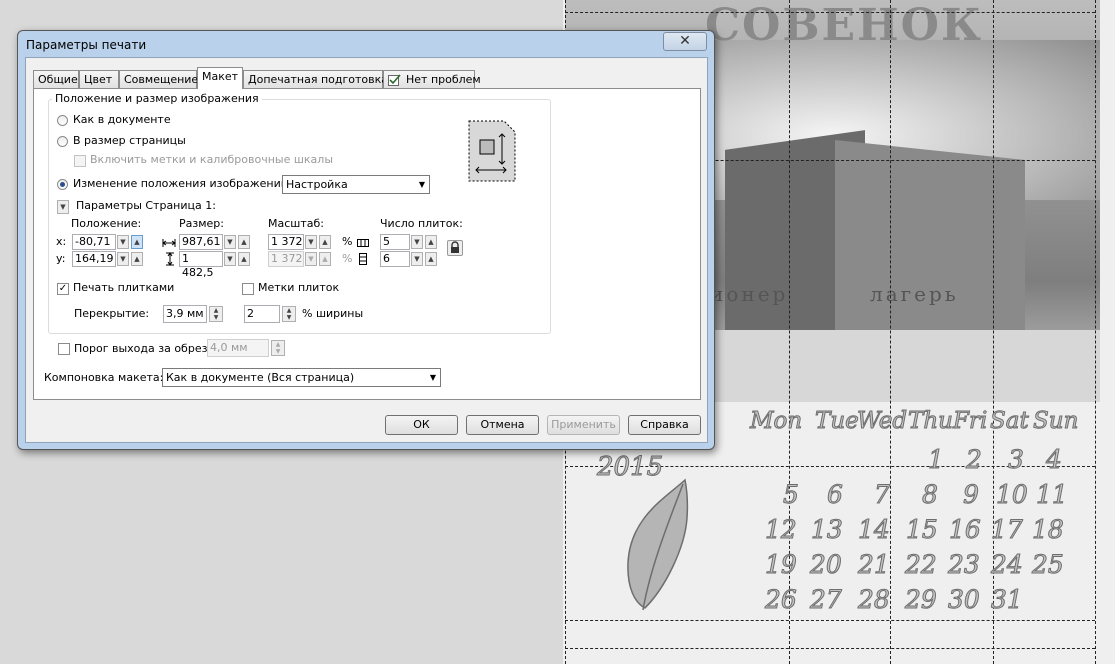 Image resolution: width=1115 pixels, height=664 pixels. I want to click on scale-x-down: ▼, so click(311, 242).